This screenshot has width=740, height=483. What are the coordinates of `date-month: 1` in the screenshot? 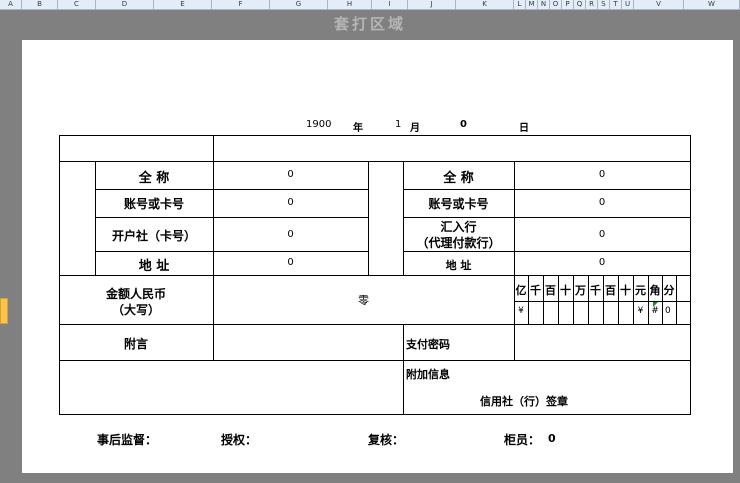 It's located at (398, 124).